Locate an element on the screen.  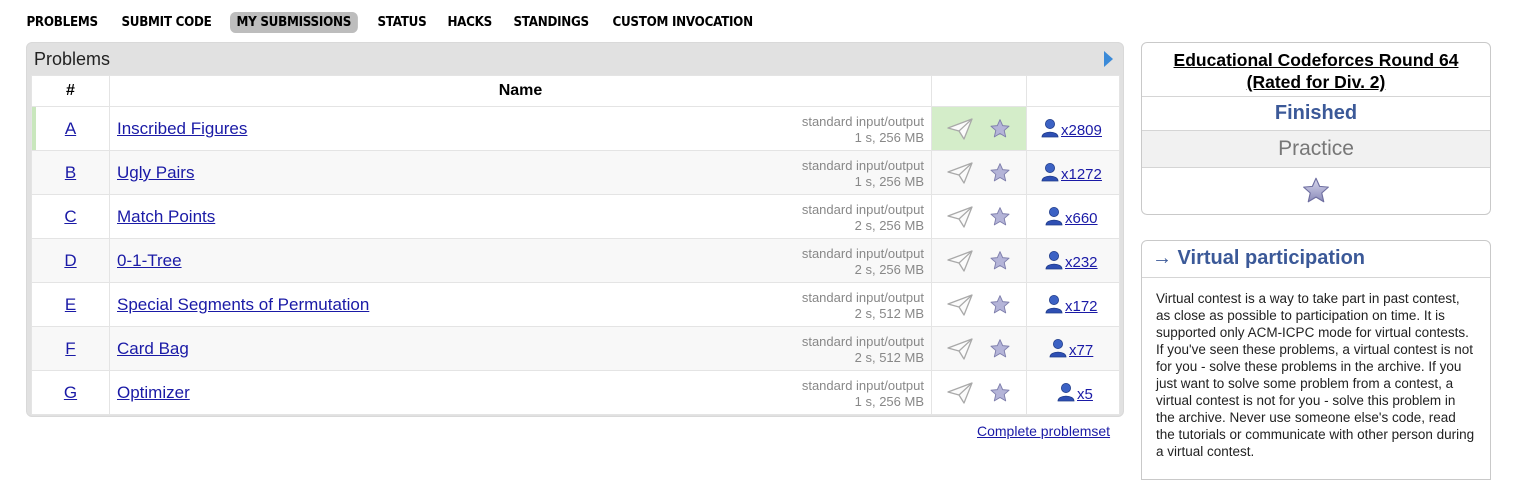
solvers-count: x77 is located at coordinates (1081, 350).